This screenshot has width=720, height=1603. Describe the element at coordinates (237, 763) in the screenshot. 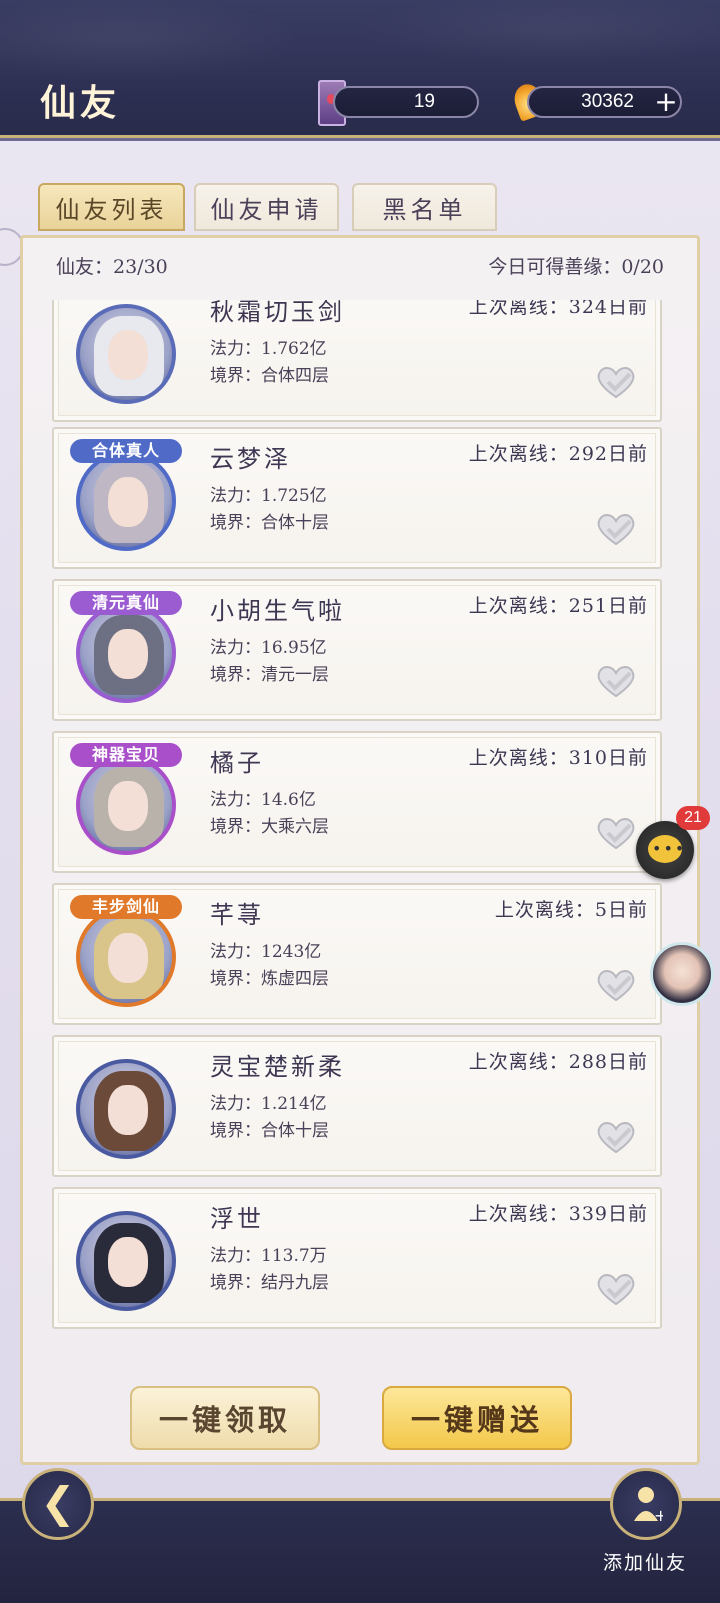

I see `friend-name: 橘子` at that location.